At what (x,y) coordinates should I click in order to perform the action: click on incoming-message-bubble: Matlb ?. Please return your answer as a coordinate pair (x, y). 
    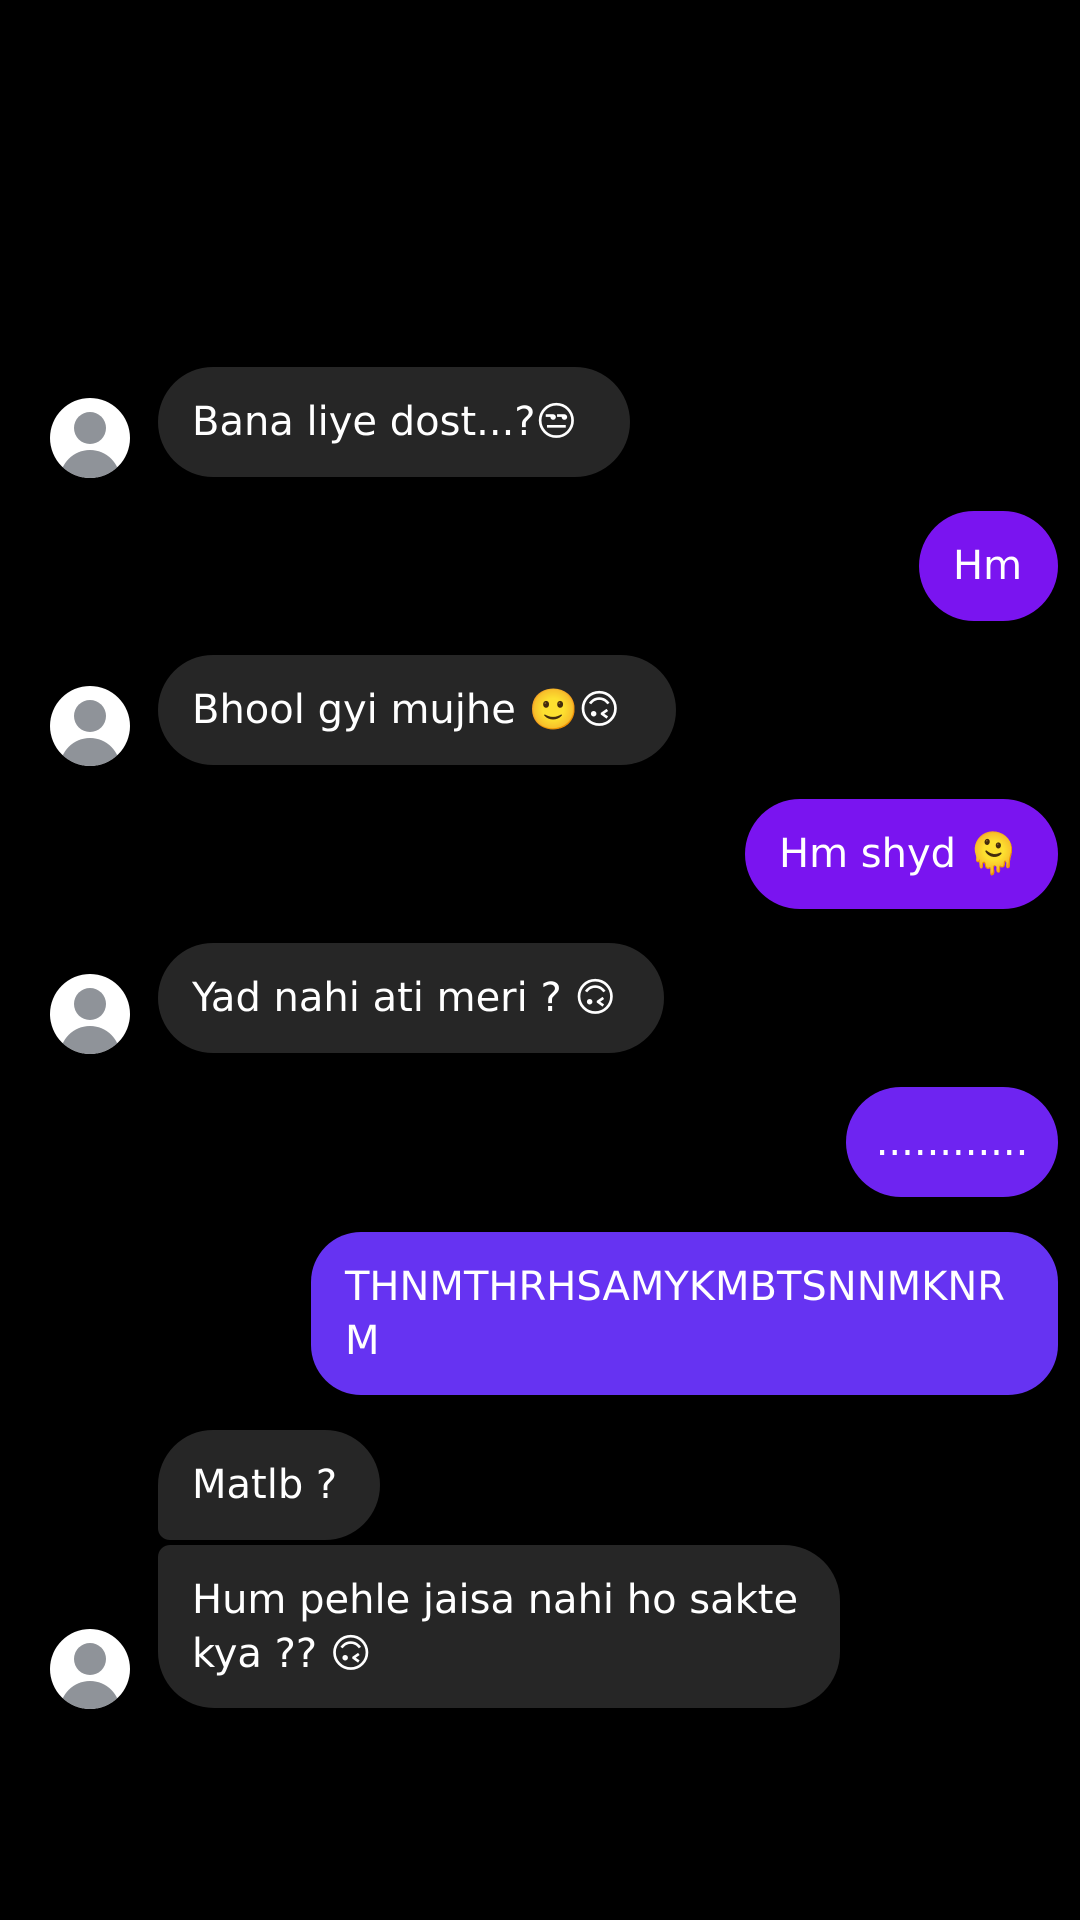
    Looking at the image, I should click on (269, 1485).